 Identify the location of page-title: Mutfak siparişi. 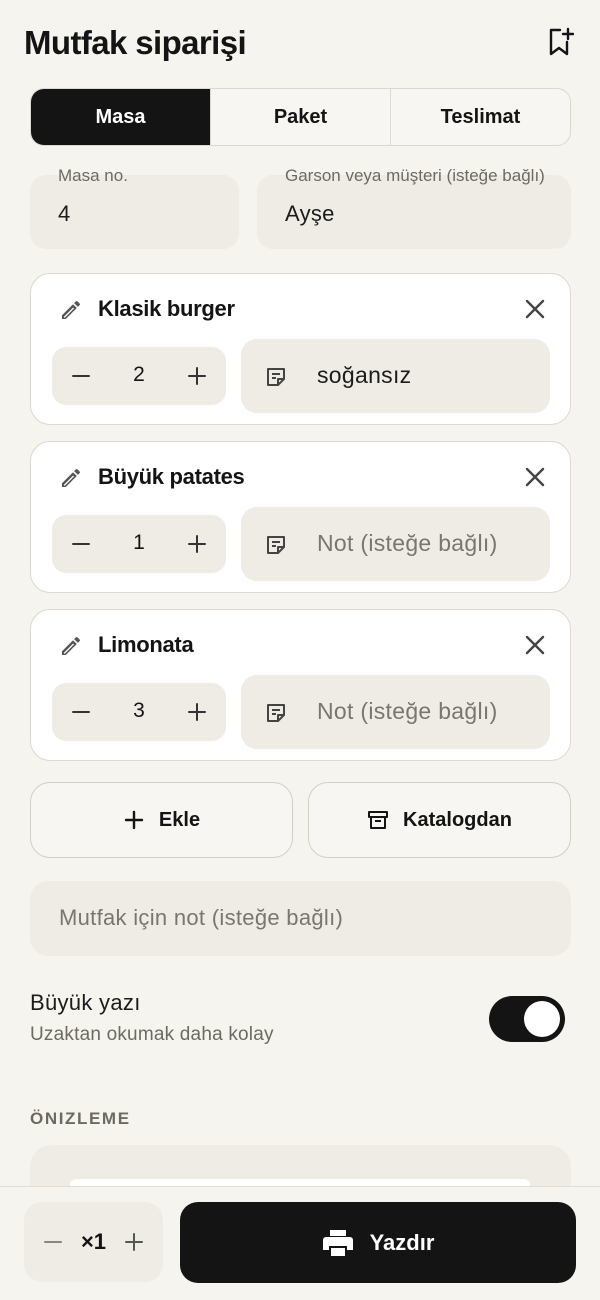
(135, 42).